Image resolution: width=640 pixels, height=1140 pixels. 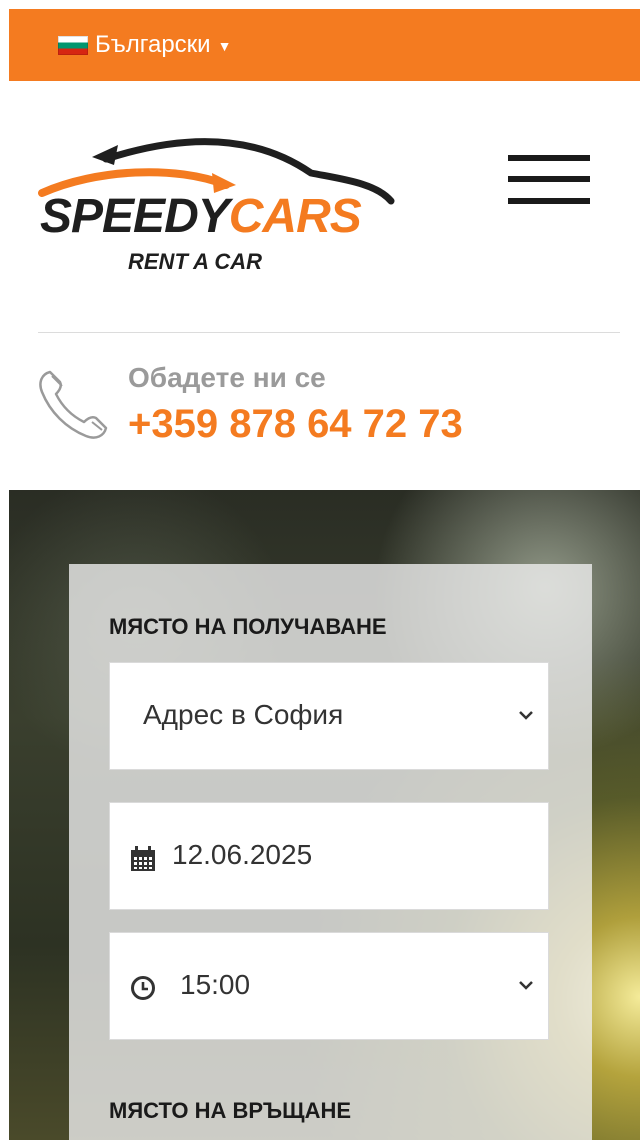 I want to click on header-divider, so click(x=329, y=332).